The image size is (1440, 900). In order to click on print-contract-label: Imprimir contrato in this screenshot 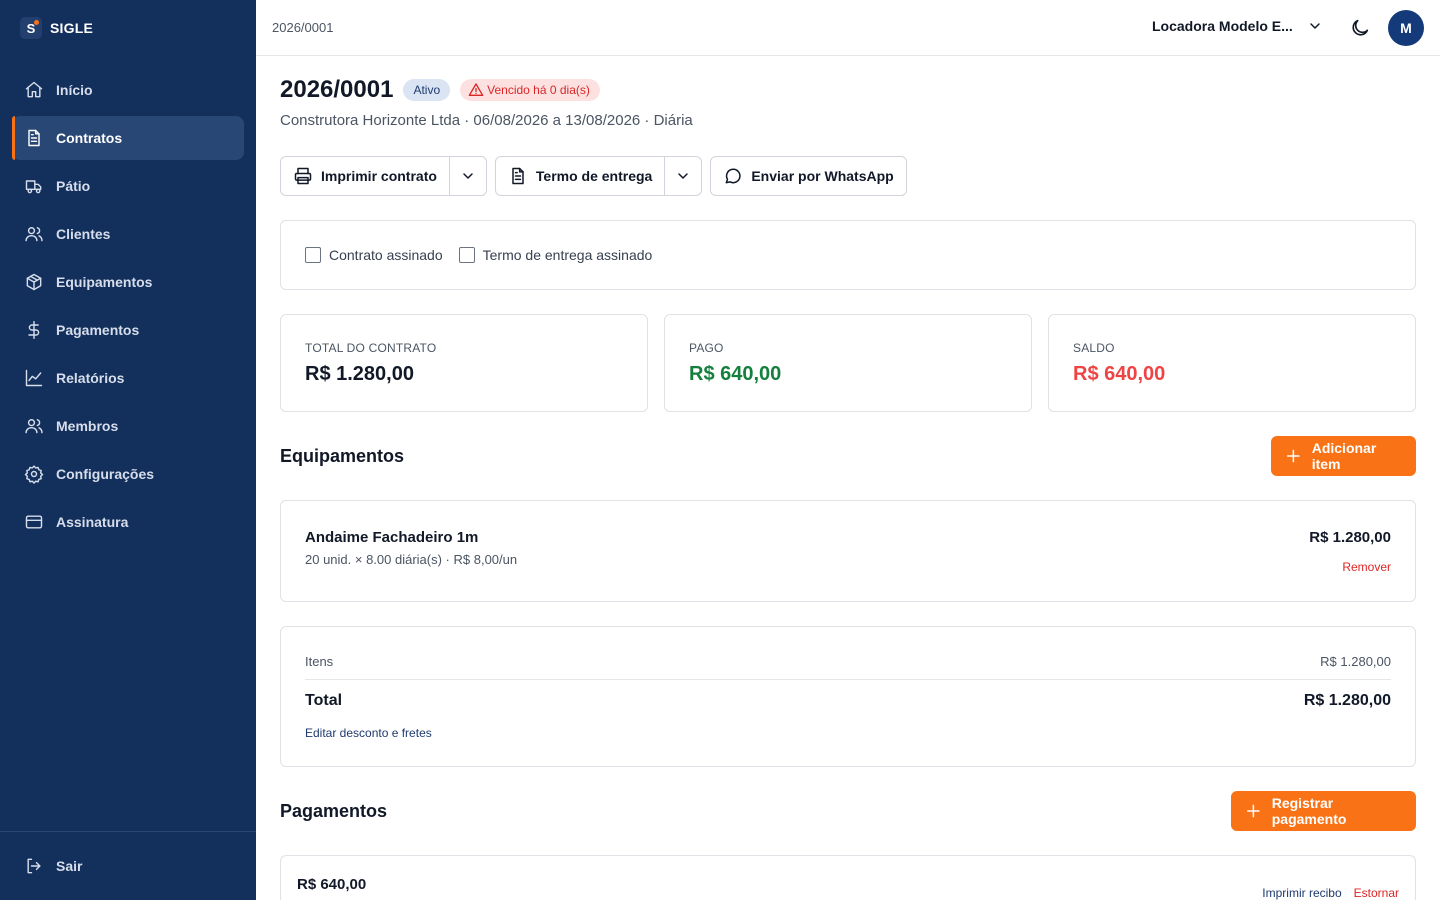, I will do `click(379, 176)`.